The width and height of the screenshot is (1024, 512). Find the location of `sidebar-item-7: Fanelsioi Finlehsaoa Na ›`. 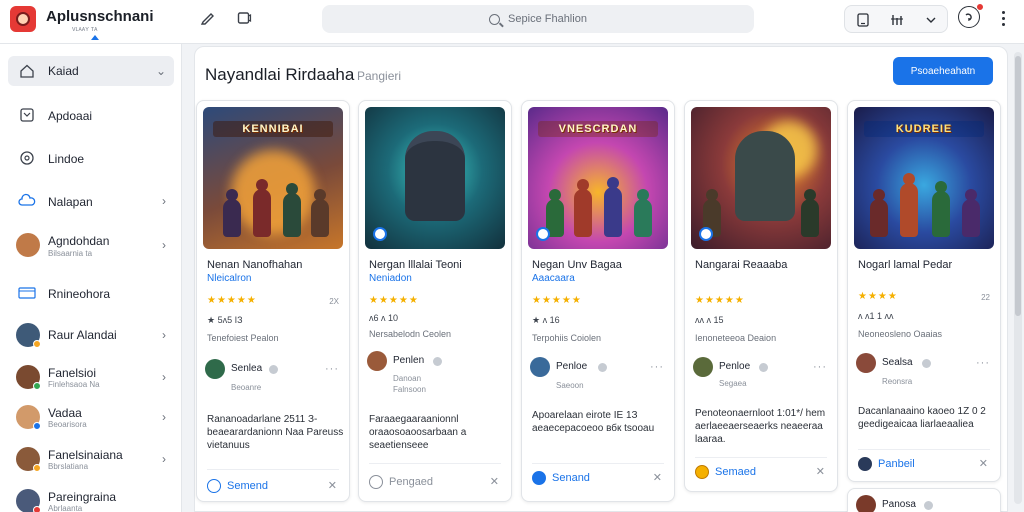

sidebar-item-7: Fanelsioi Finlehsaoa Na › is located at coordinates (91, 377).